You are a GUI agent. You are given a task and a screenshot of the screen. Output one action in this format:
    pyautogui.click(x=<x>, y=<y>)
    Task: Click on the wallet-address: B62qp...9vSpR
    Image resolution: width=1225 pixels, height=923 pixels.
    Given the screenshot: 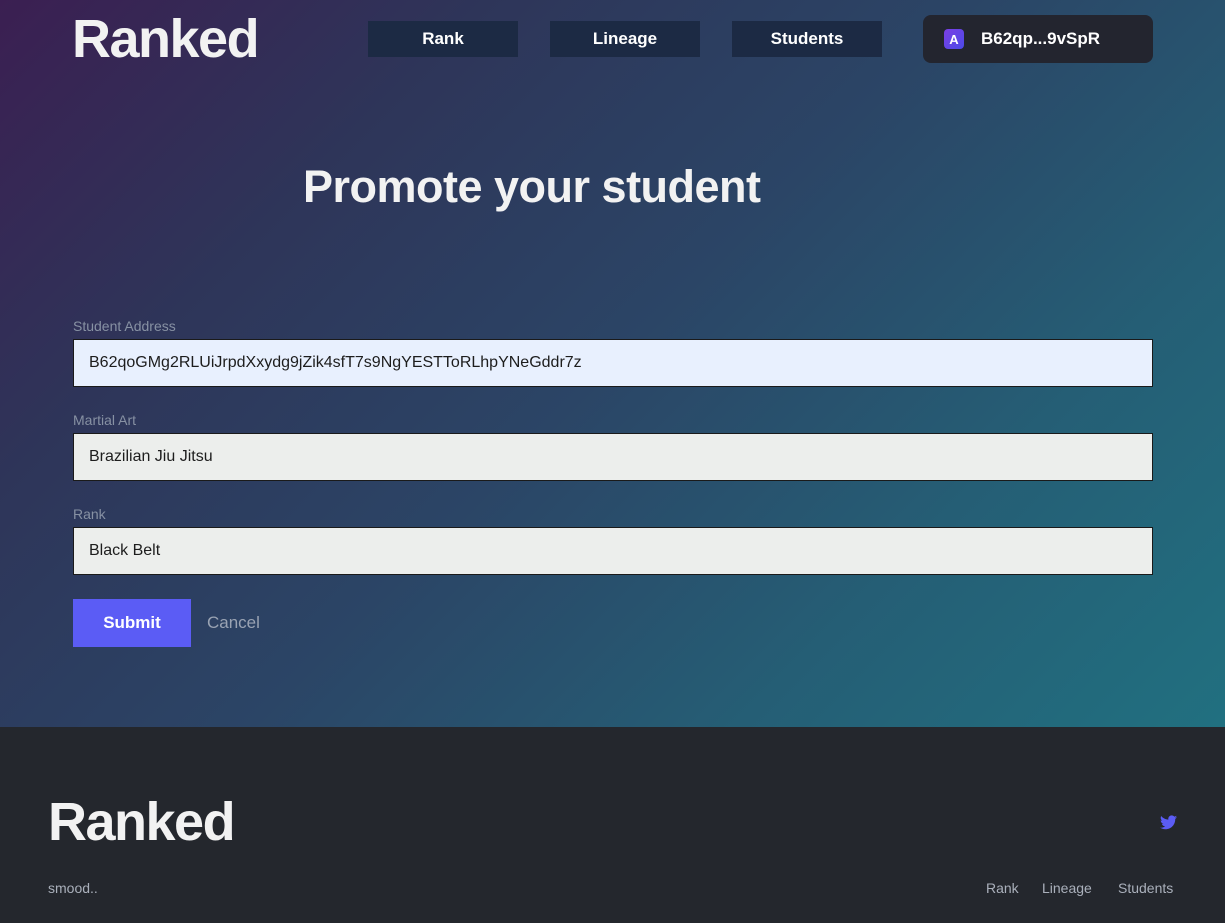 What is the action you would take?
    pyautogui.click(x=1041, y=38)
    